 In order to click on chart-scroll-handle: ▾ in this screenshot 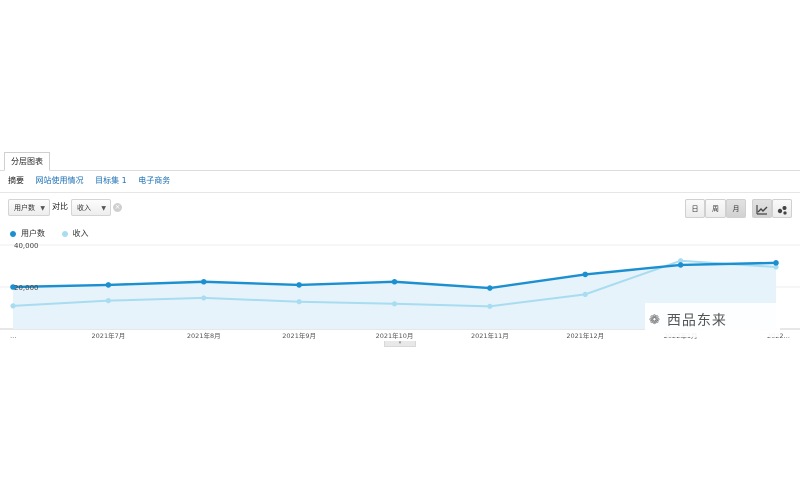, I will do `click(400, 344)`.